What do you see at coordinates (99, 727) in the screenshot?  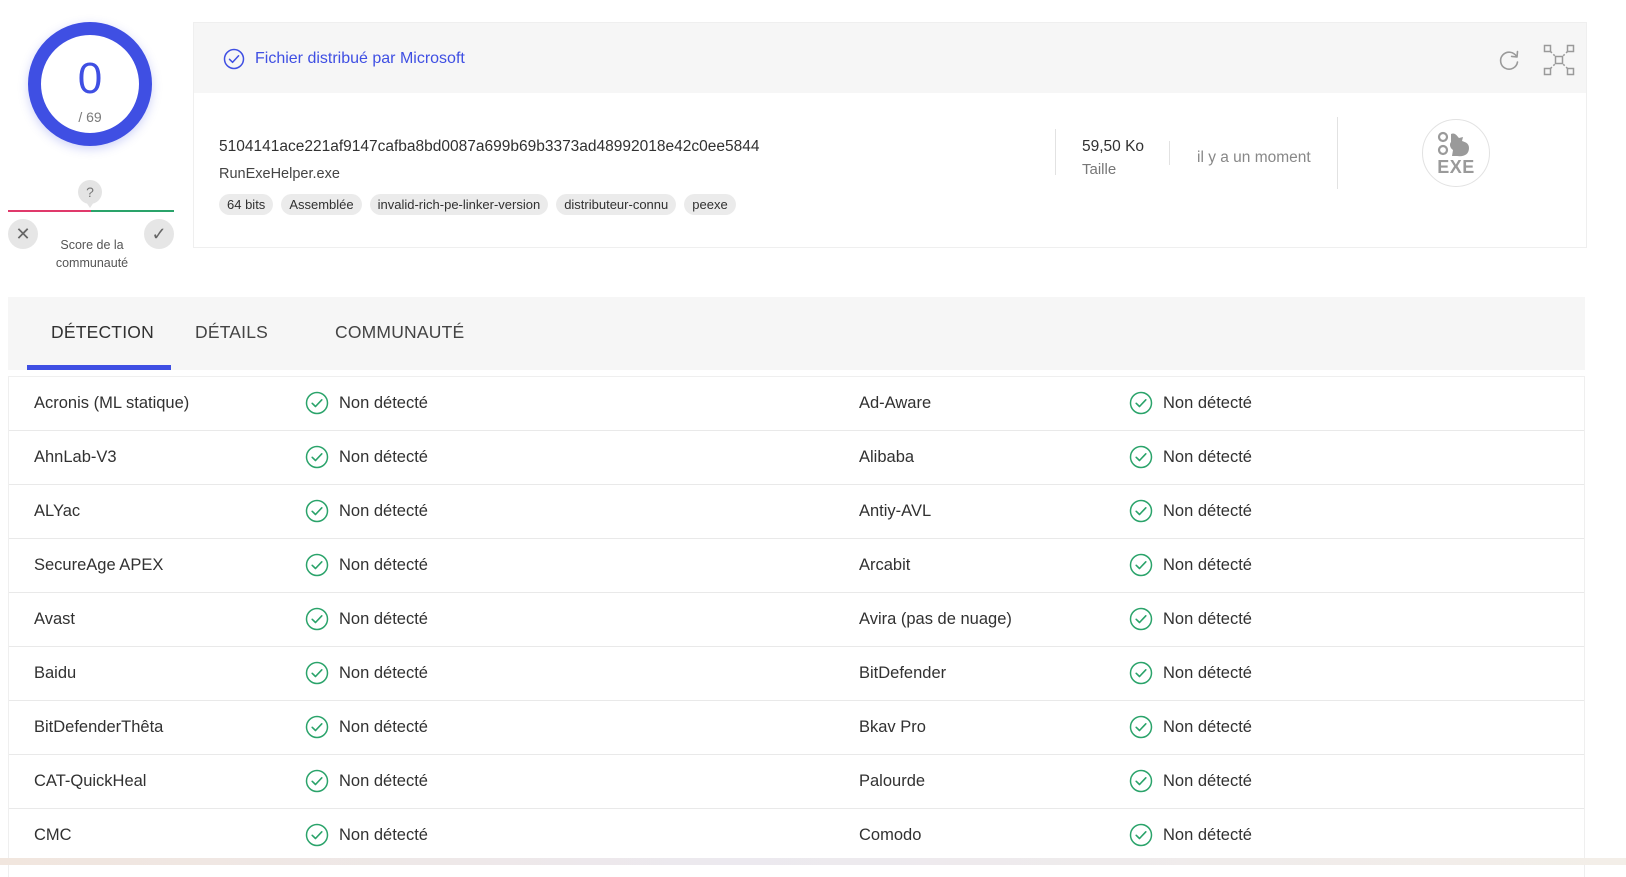 I see `engine-name: BitDefenderThêta` at bounding box center [99, 727].